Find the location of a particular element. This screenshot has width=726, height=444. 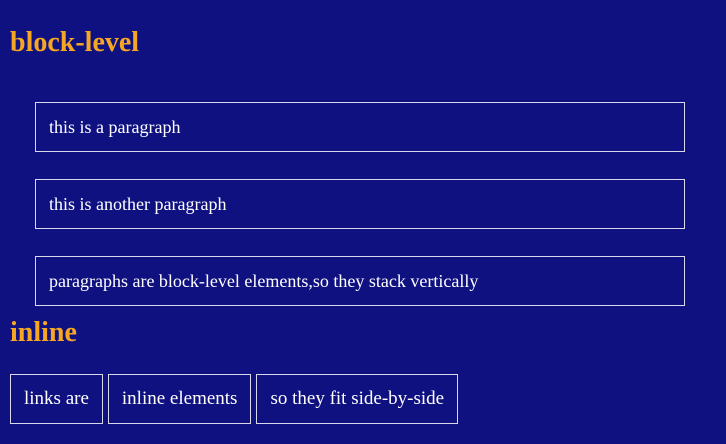

link-2: inline elements is located at coordinates (179, 399).